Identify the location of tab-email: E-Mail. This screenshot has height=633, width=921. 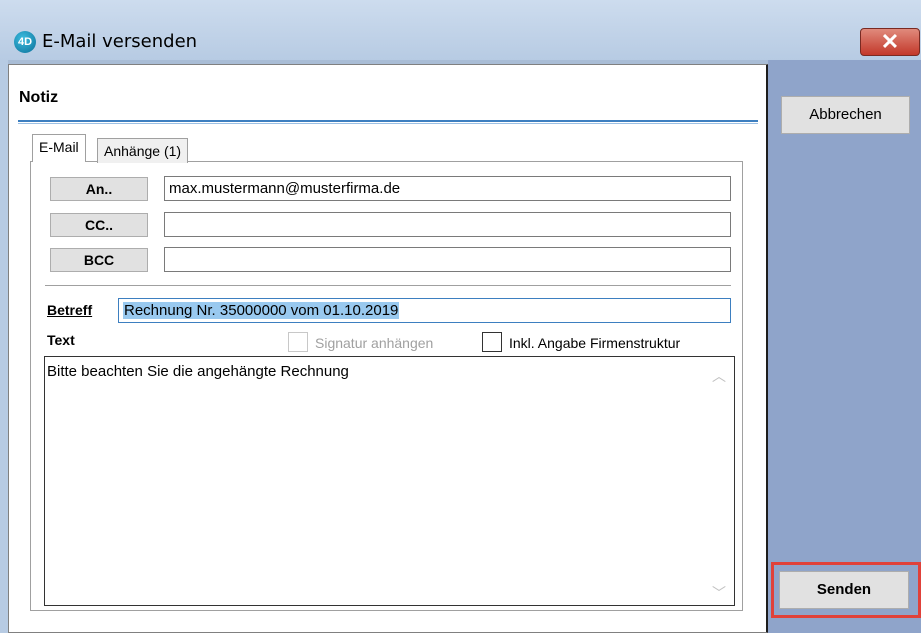
(59, 148).